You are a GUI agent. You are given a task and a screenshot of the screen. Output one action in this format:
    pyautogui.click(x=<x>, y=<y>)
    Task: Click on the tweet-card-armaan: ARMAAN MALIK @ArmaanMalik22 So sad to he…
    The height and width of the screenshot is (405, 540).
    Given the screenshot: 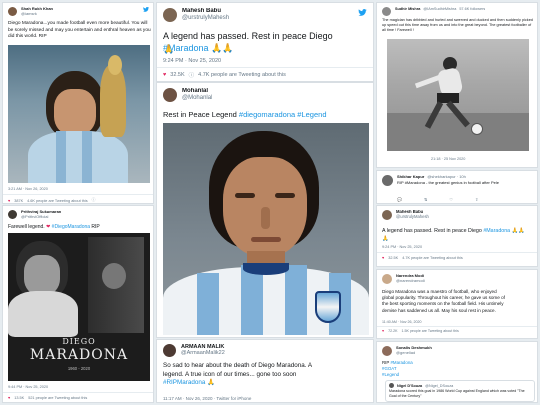 What is the action you would take?
    pyautogui.click(x=265, y=371)
    